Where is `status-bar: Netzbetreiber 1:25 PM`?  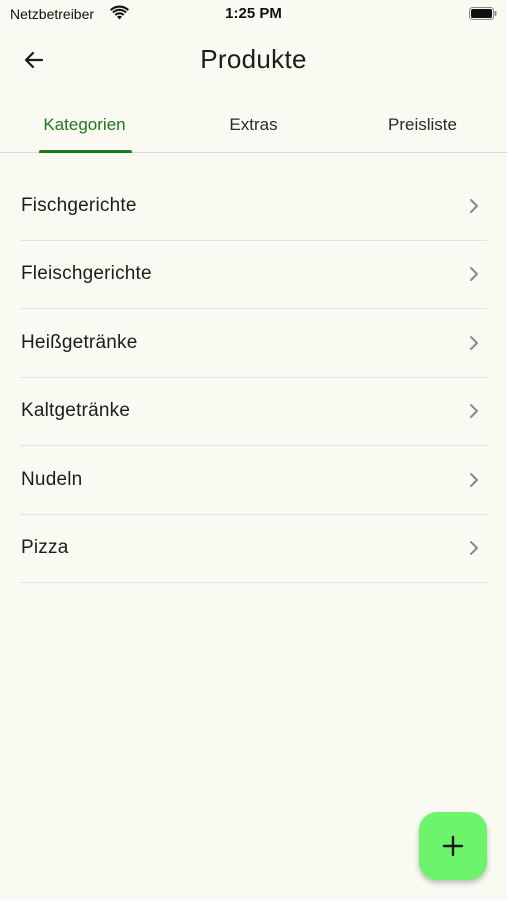 status-bar: Netzbetreiber 1:25 PM is located at coordinates (253, 14).